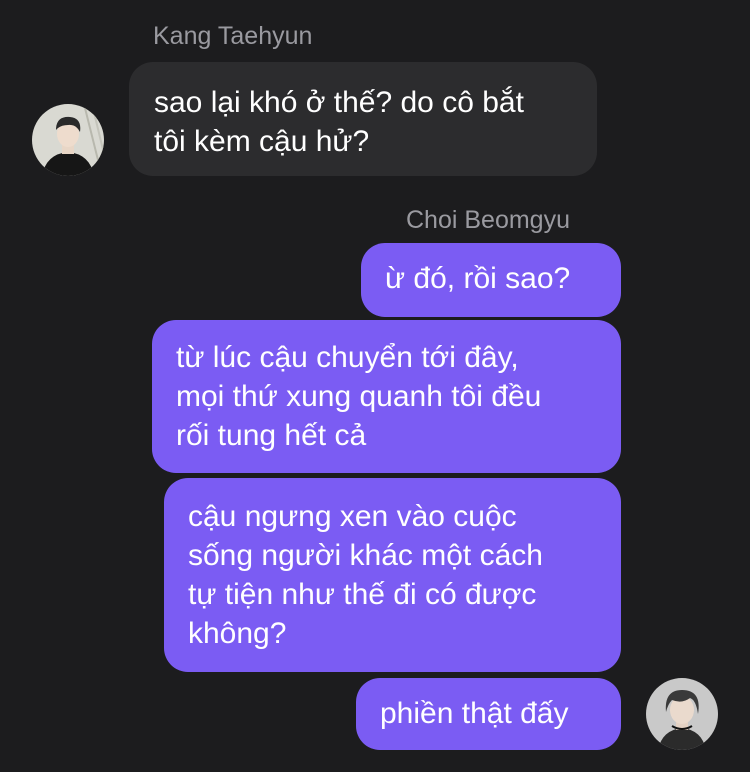  Describe the element at coordinates (488, 220) in the screenshot. I see `outgoing-sender-name: Choi Beomgyu` at that location.